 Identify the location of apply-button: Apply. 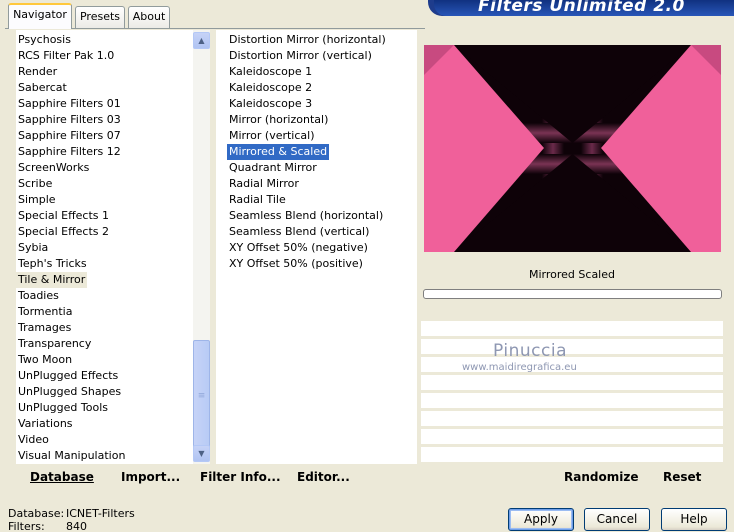
(541, 519).